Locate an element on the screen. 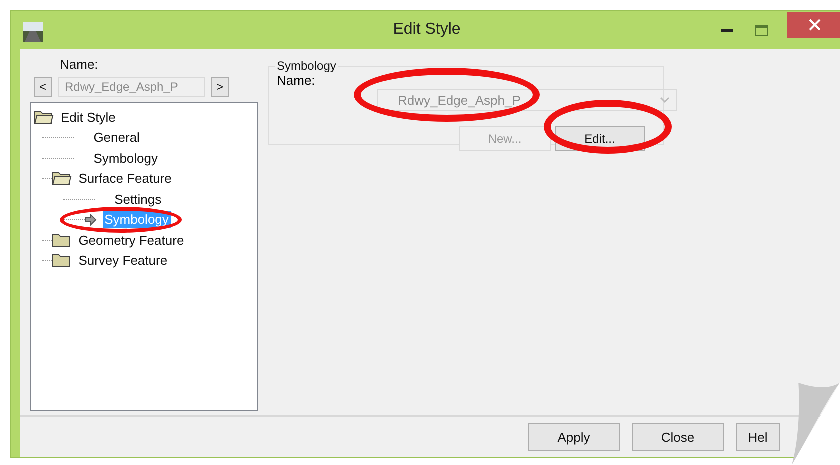  window-title: Edit Style is located at coordinates (427, 30).